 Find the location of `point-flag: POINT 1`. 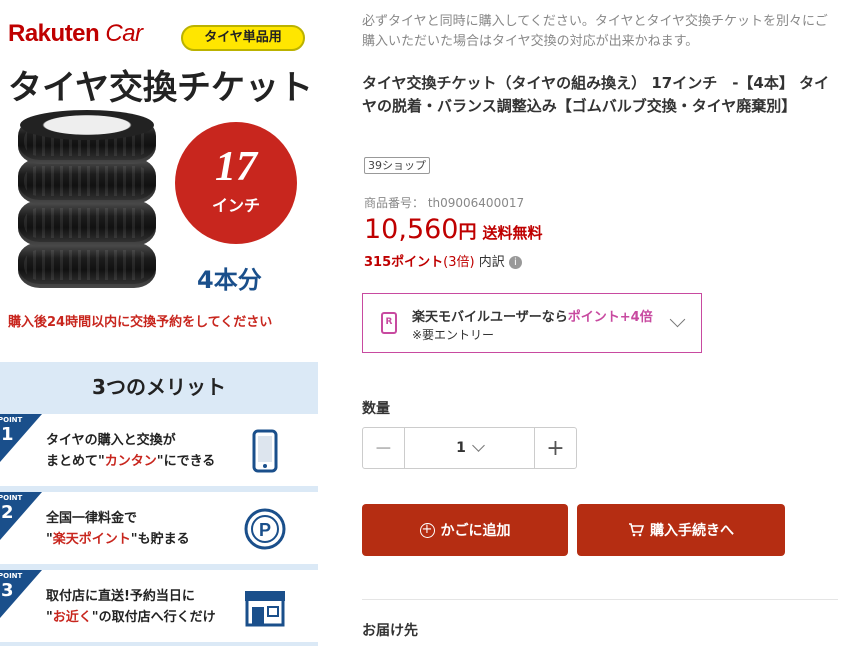

point-flag: POINT 1 is located at coordinates (21, 438).